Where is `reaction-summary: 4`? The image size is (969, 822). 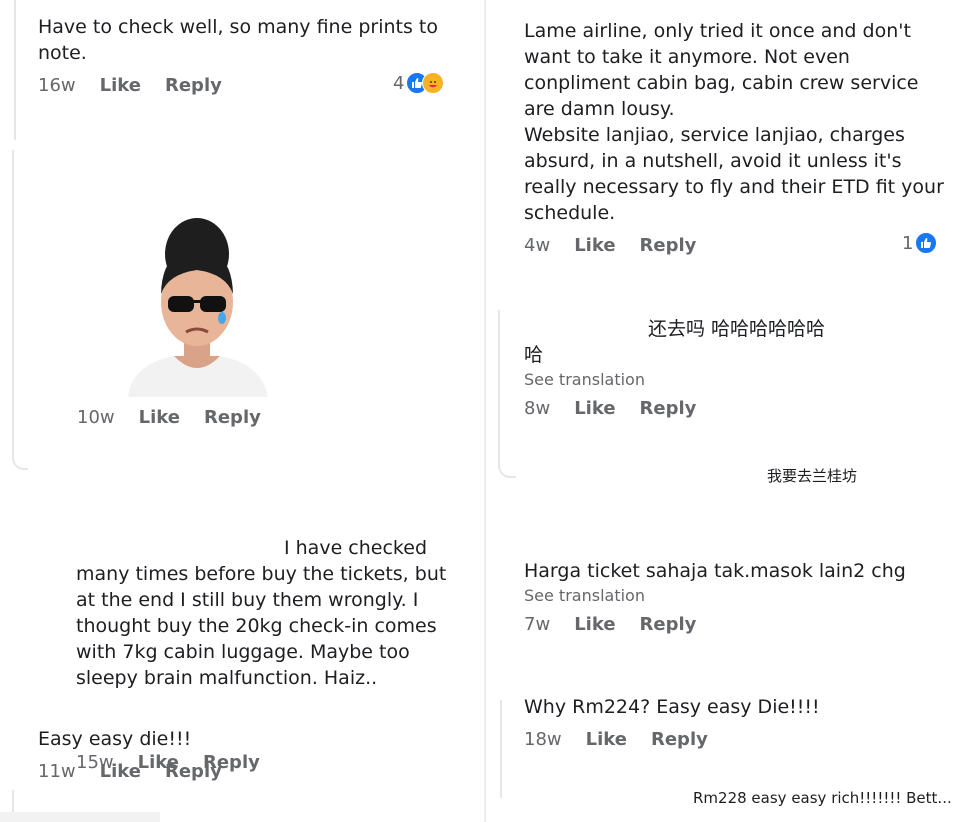
reaction-summary: 4 is located at coordinates (419, 83).